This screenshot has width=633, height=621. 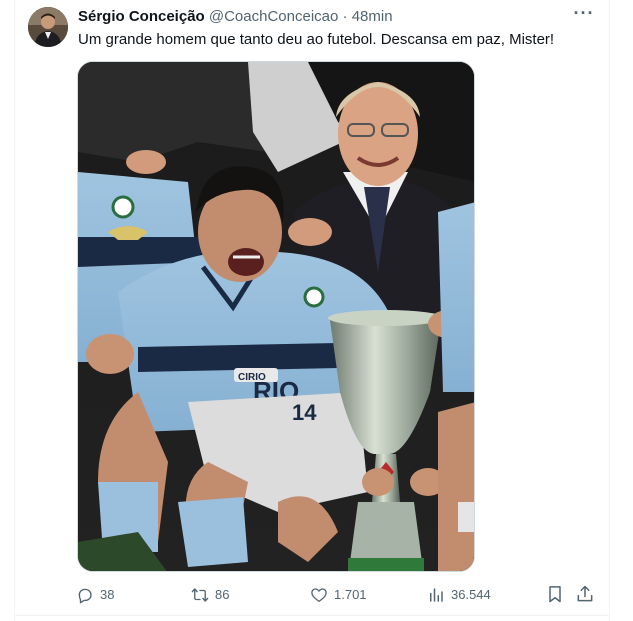 I want to click on tweet-actions: 38 86 1.701 36.544, so click(x=316, y=594).